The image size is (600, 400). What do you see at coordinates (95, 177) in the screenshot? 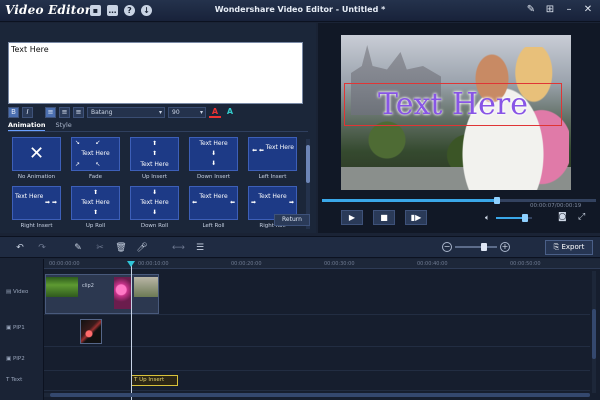
I see `effect-label: Fade` at bounding box center [95, 177].